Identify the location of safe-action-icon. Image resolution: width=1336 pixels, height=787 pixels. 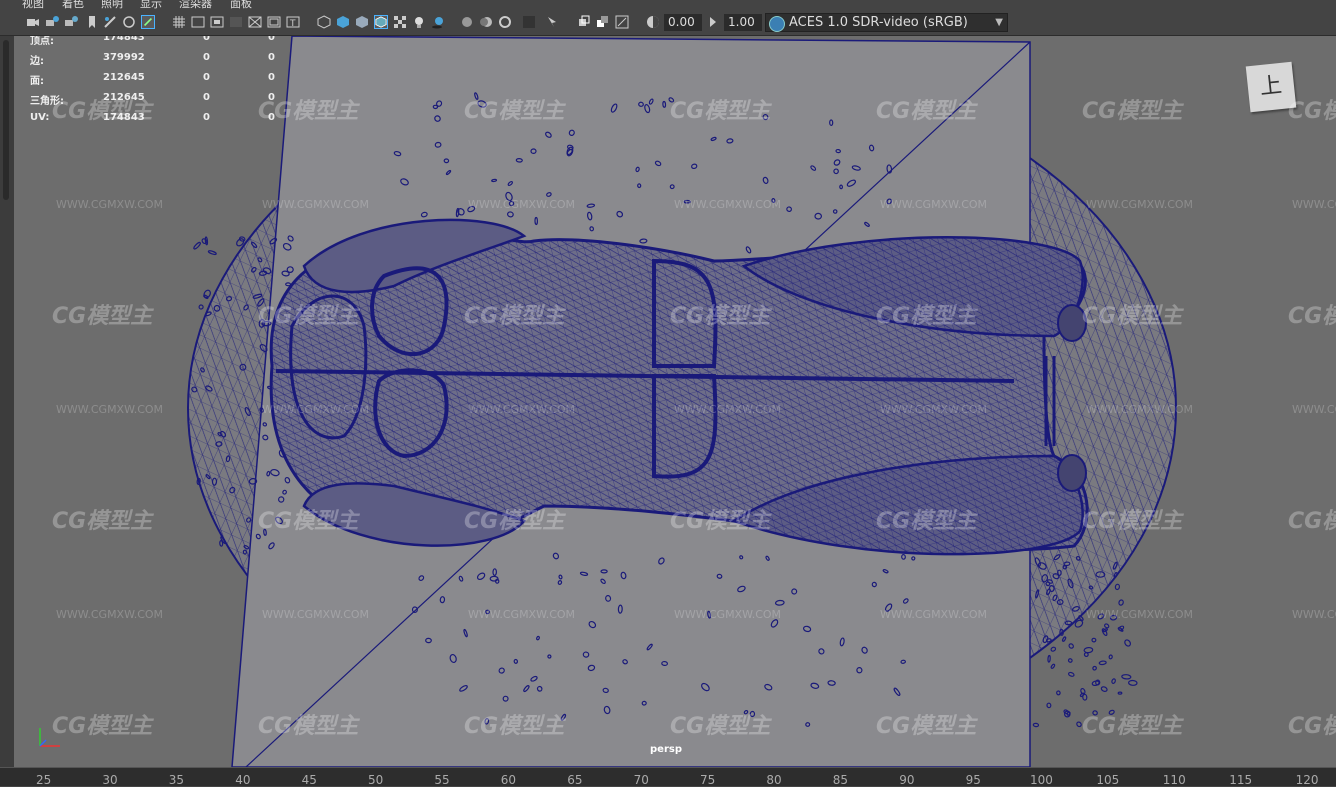
(274, 22).